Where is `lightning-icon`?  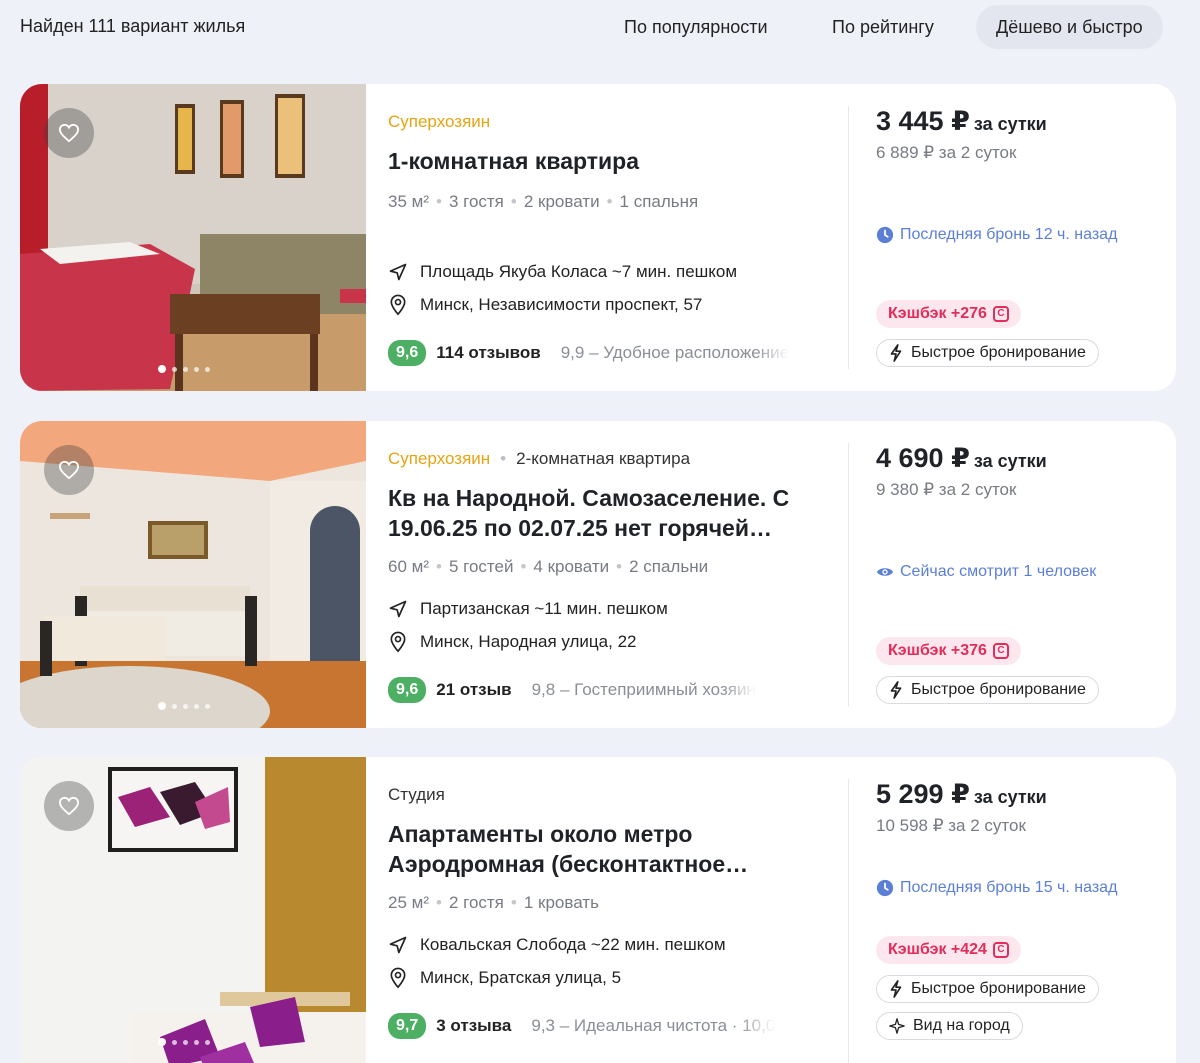 lightning-icon is located at coordinates (896, 353).